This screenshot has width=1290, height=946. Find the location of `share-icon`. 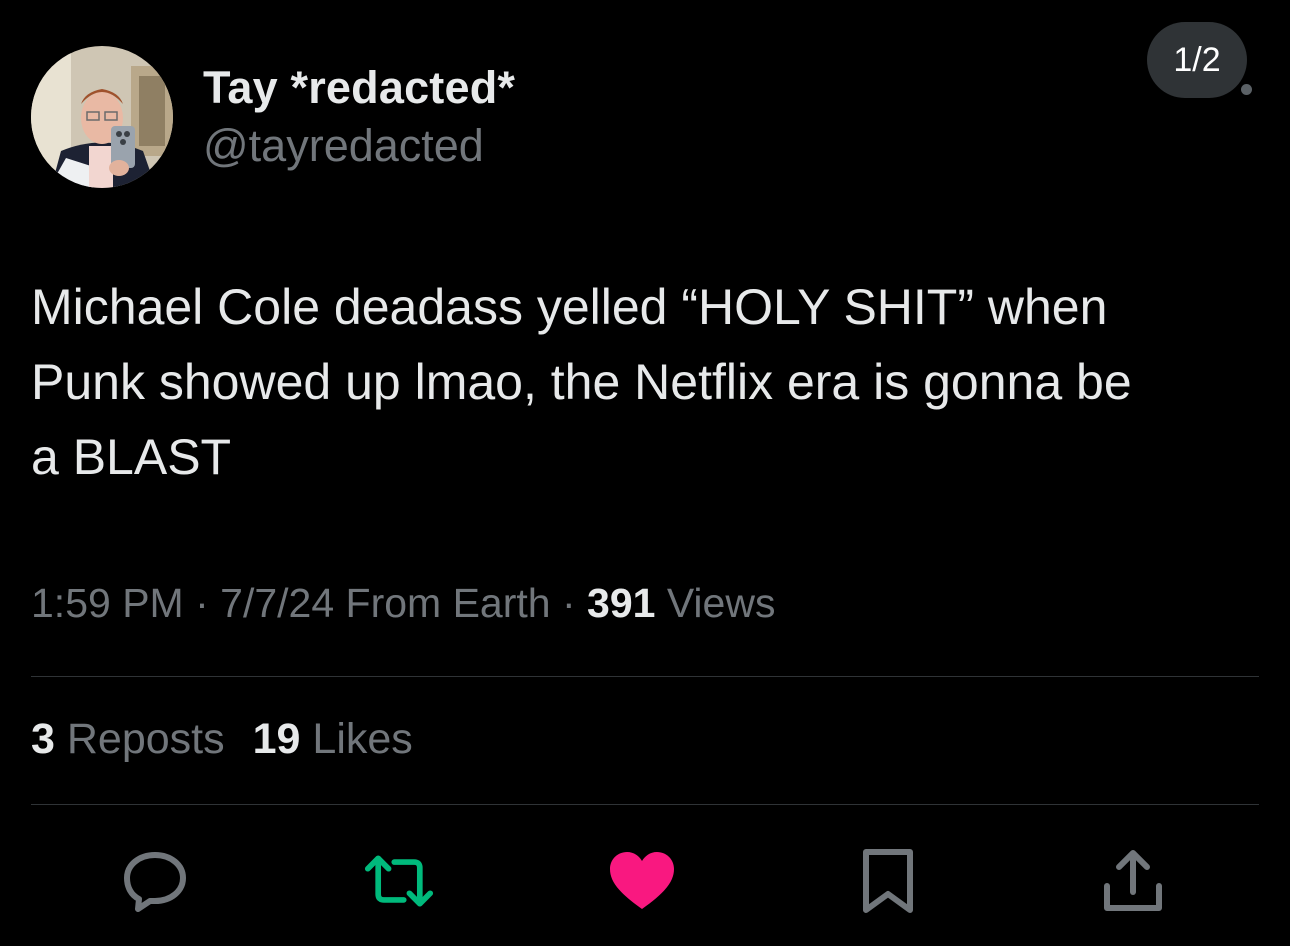

share-icon is located at coordinates (1133, 880).